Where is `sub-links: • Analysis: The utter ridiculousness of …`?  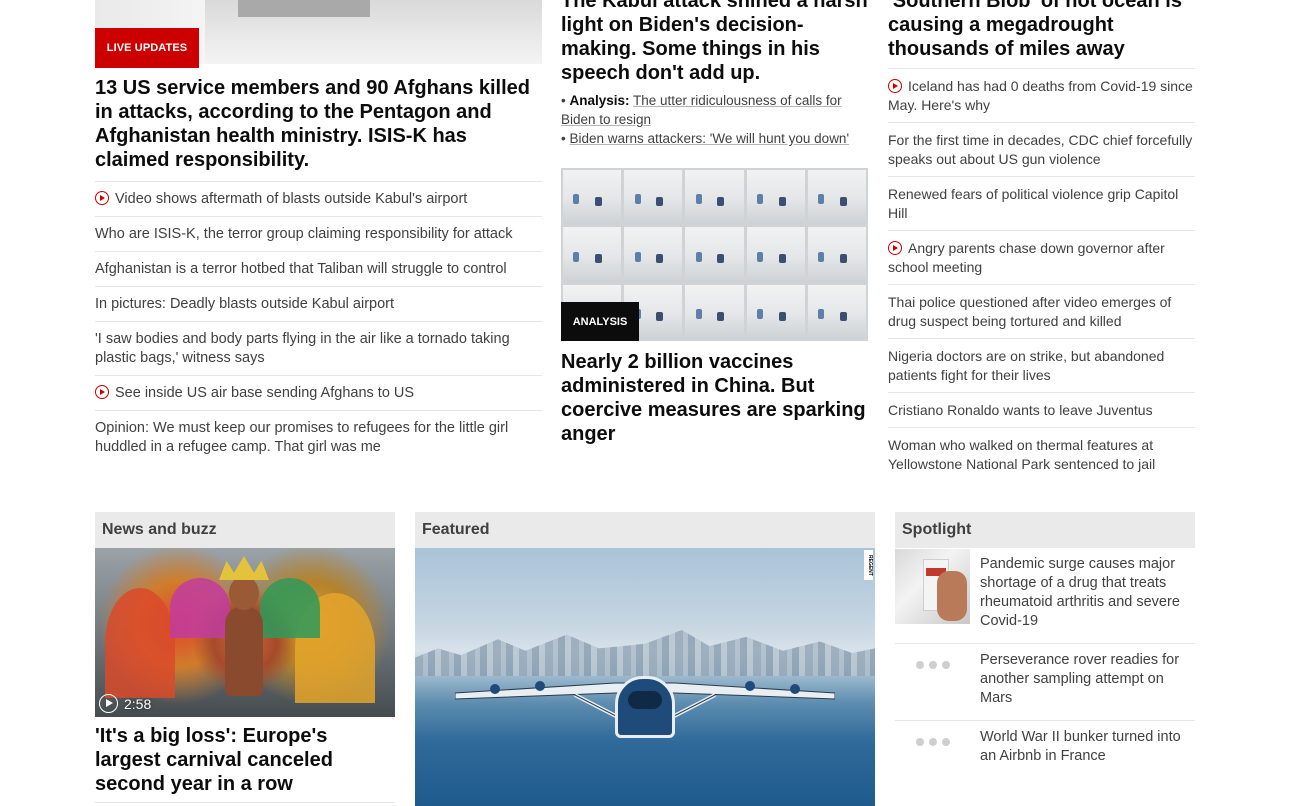 sub-links: • Analysis: The utter ridiculousness of … is located at coordinates (714, 119).